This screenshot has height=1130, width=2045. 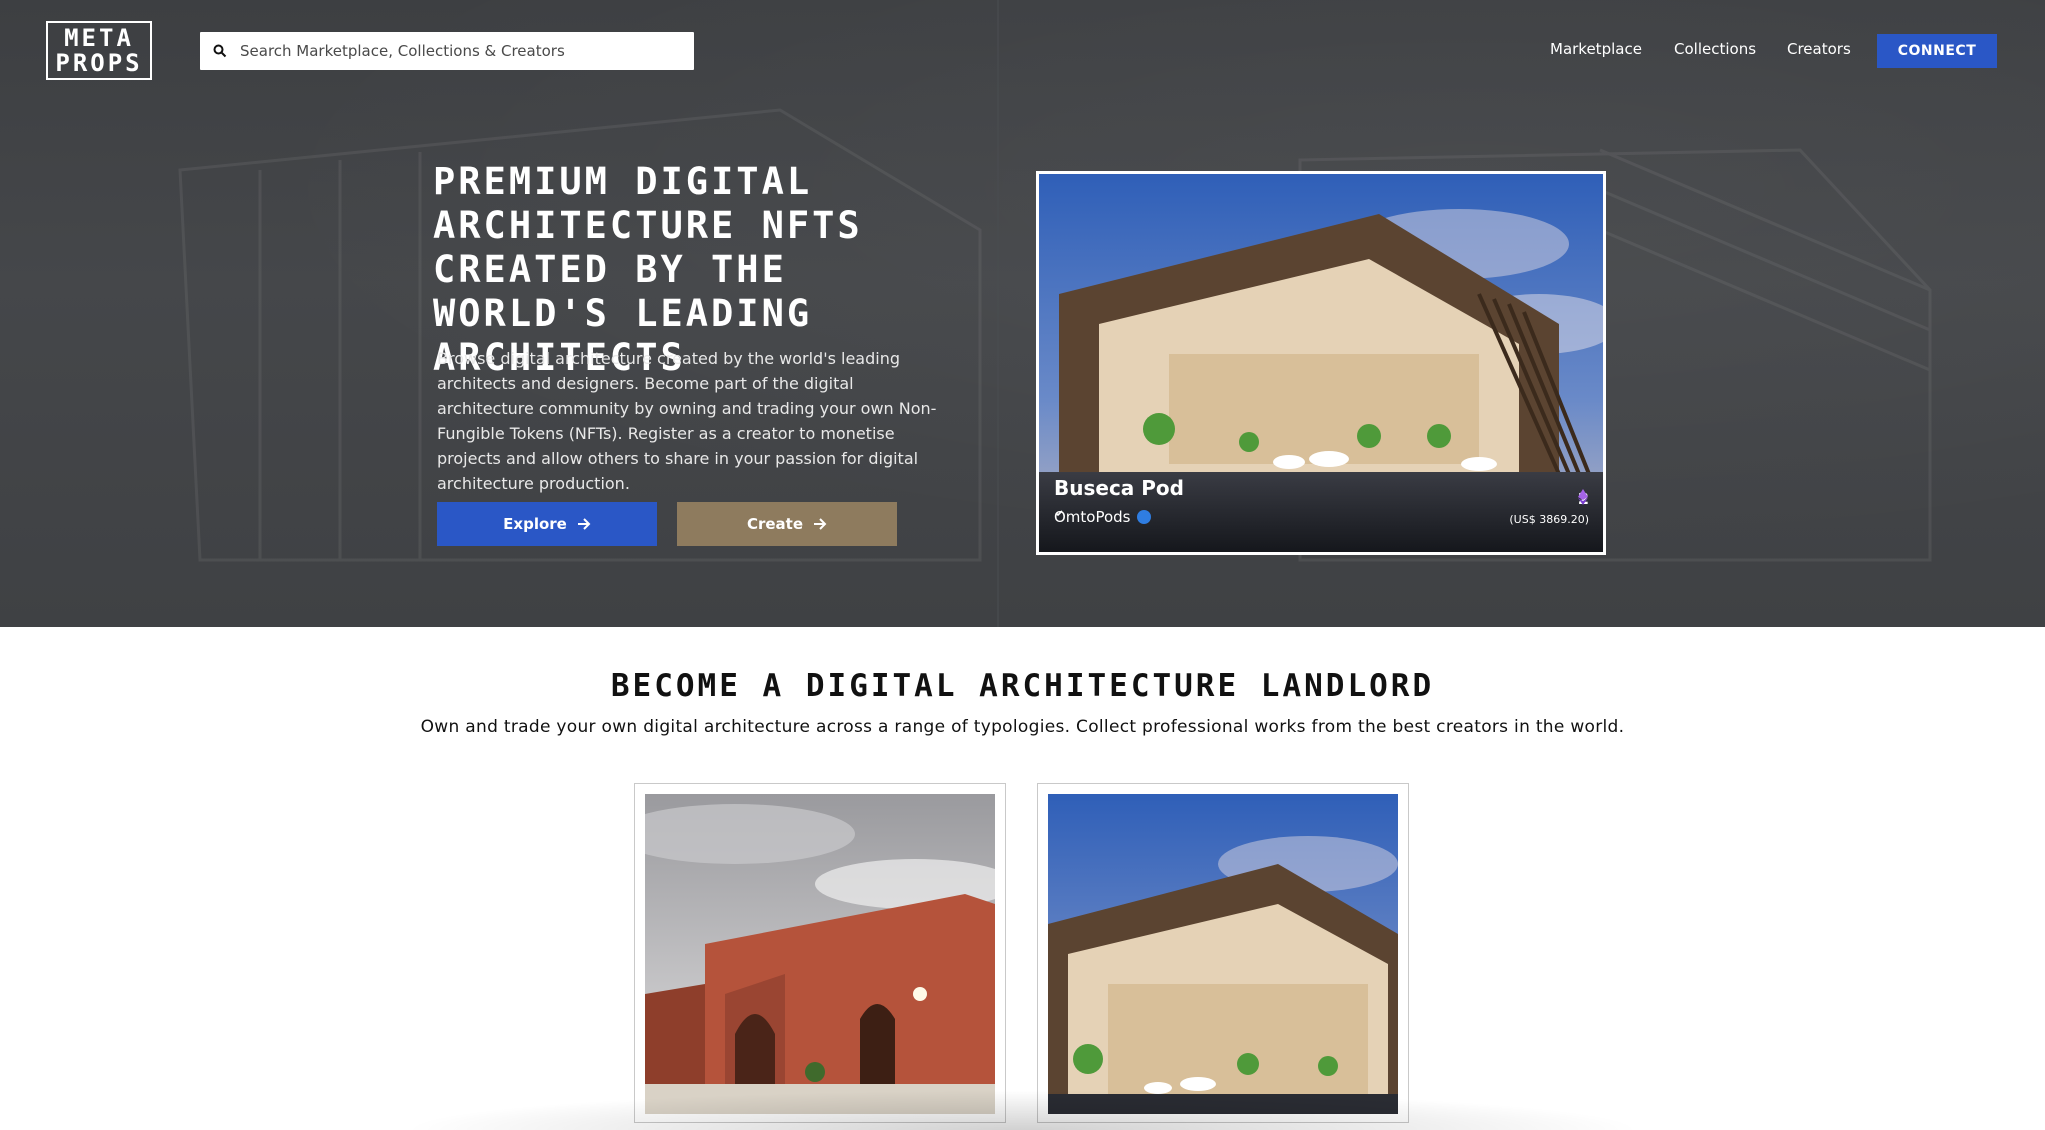 I want to click on create-label: Create, so click(x=775, y=524).